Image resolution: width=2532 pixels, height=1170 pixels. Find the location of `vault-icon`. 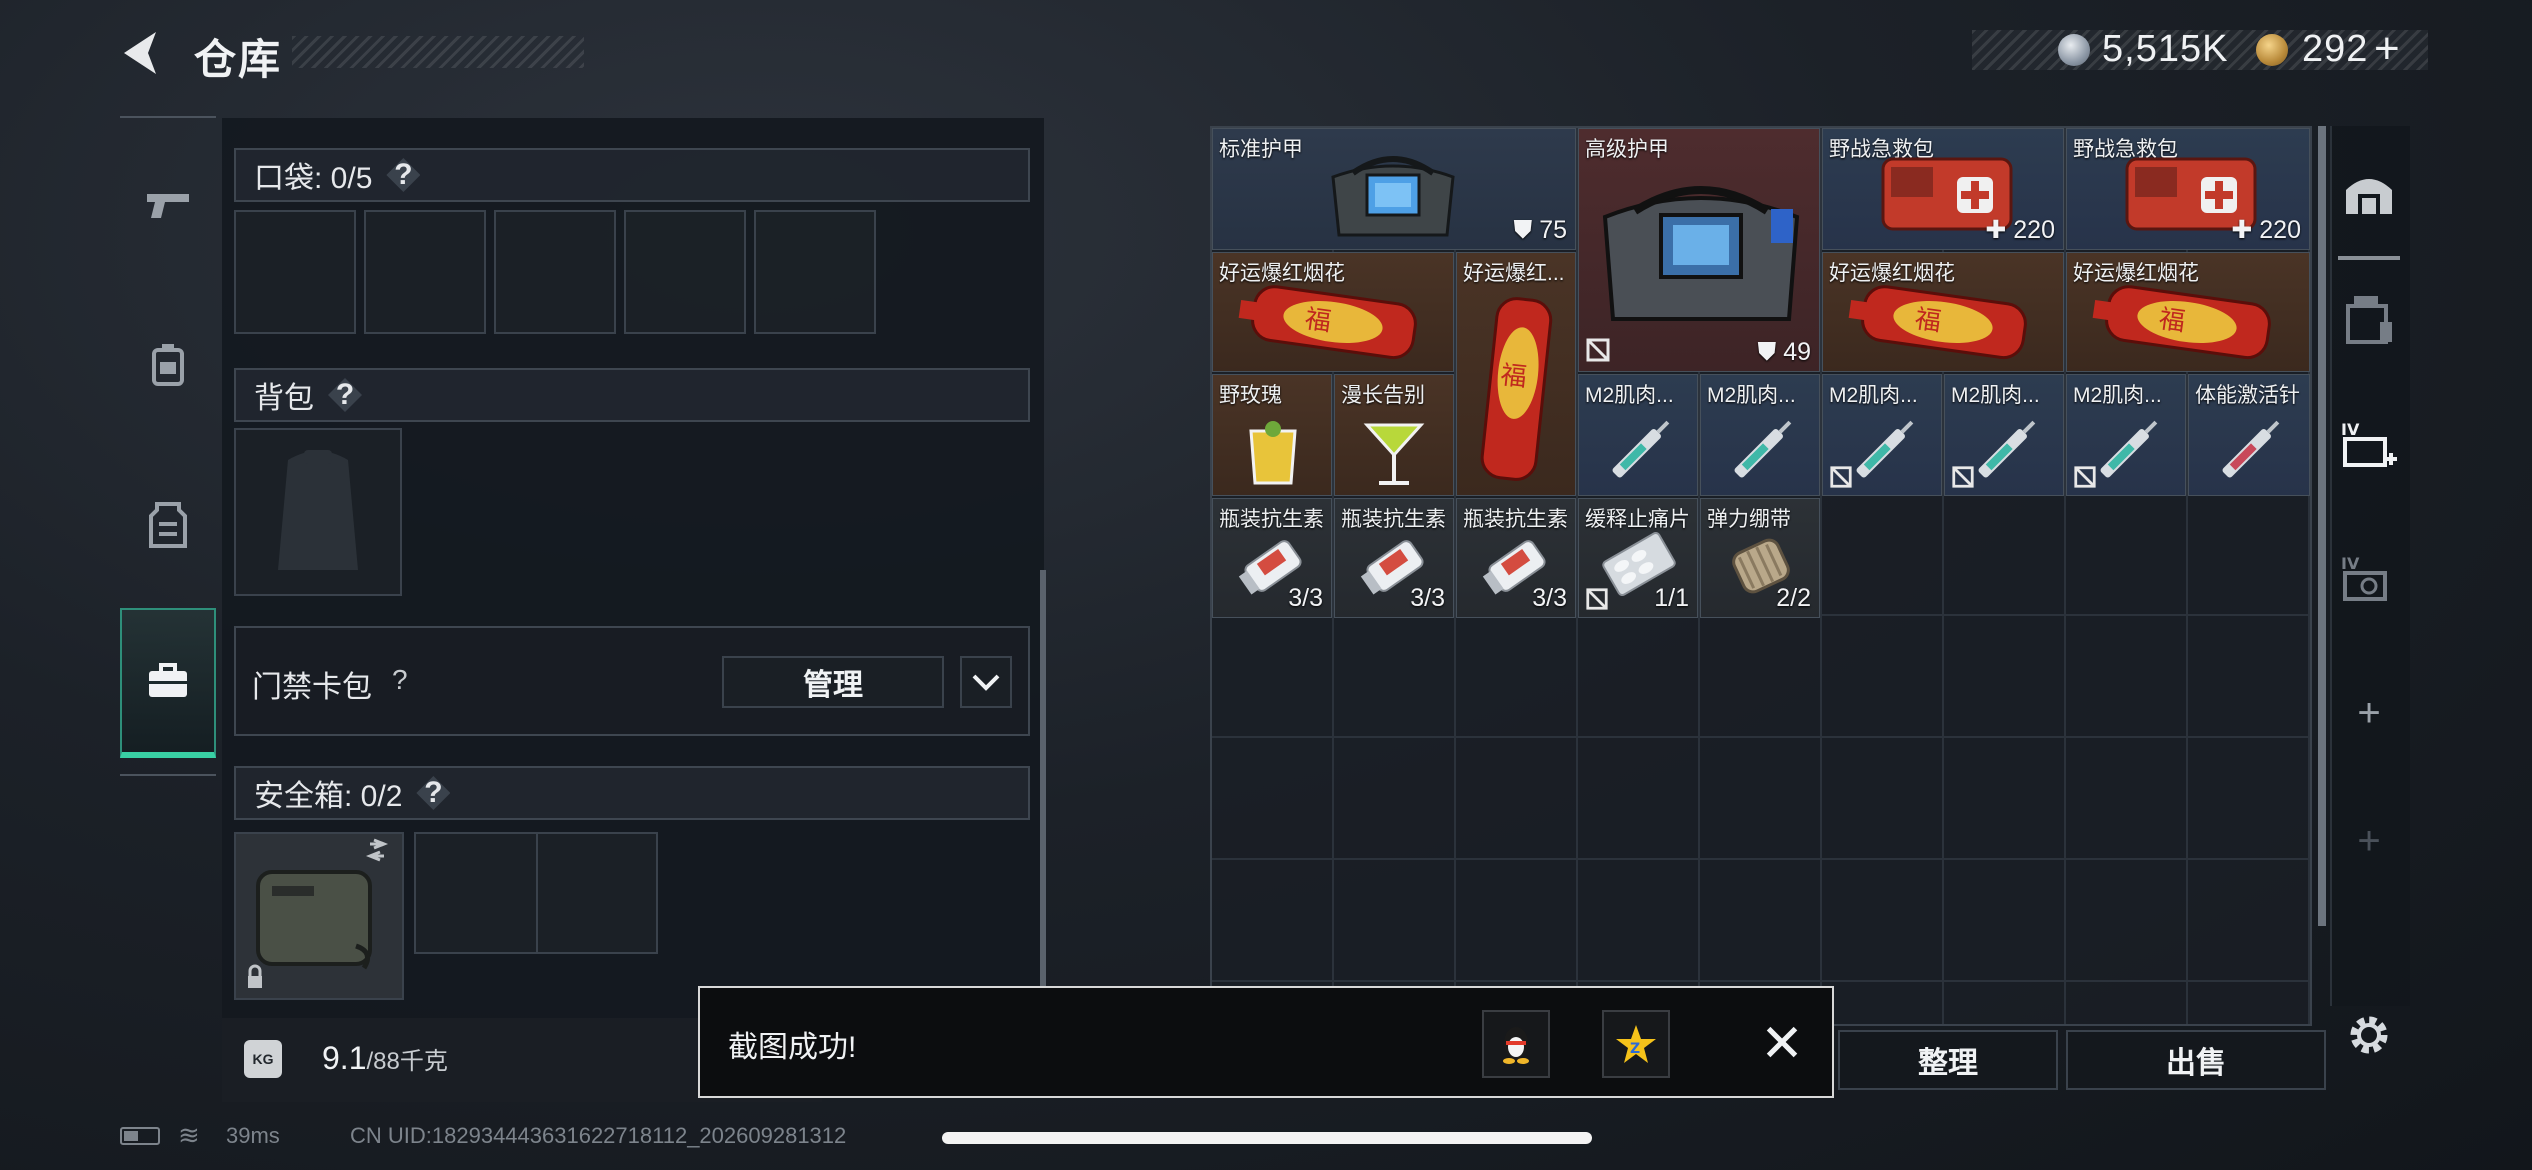

vault-icon is located at coordinates (2369, 196).